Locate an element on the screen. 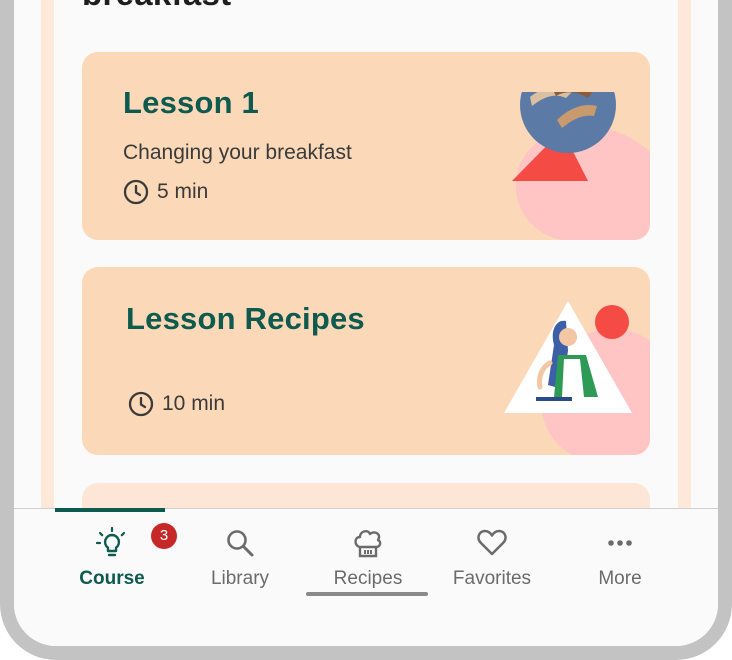  tab-label: More is located at coordinates (620, 578).